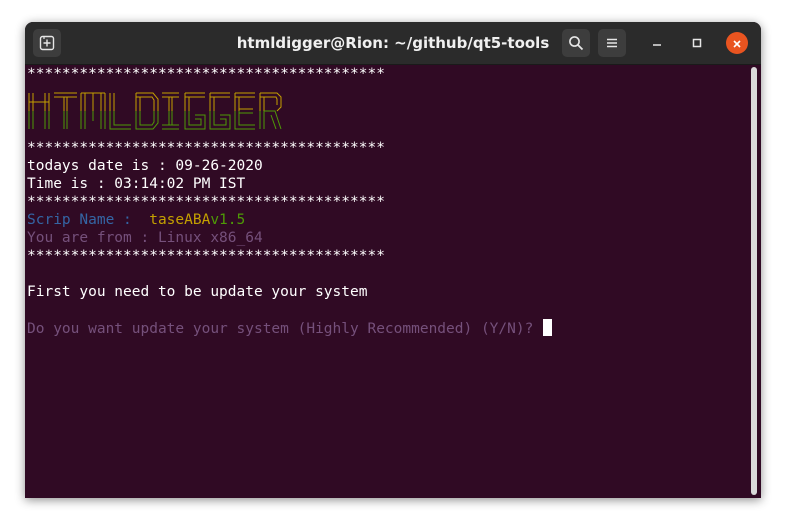 This screenshot has width=786, height=527. I want to click on close-icon, so click(737, 43).